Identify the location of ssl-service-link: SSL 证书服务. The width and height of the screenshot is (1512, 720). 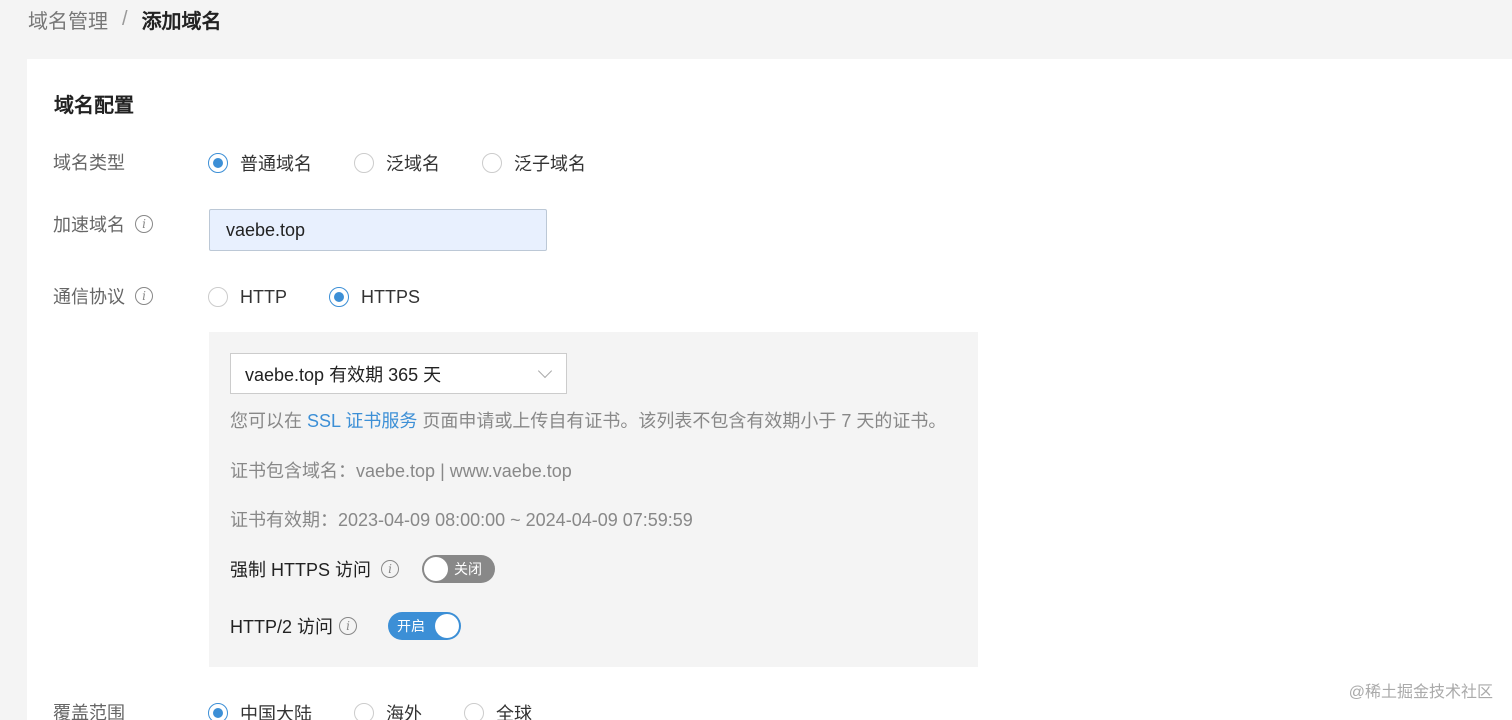
(362, 421).